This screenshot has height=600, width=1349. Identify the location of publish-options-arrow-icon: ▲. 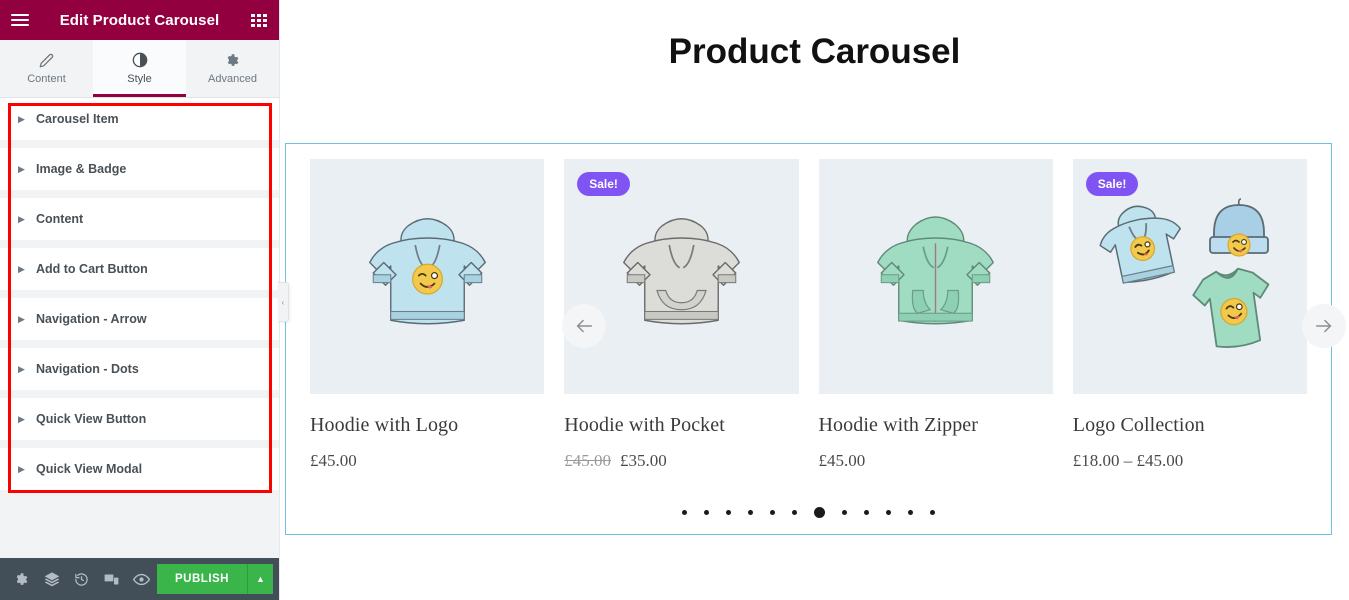
(260, 579).